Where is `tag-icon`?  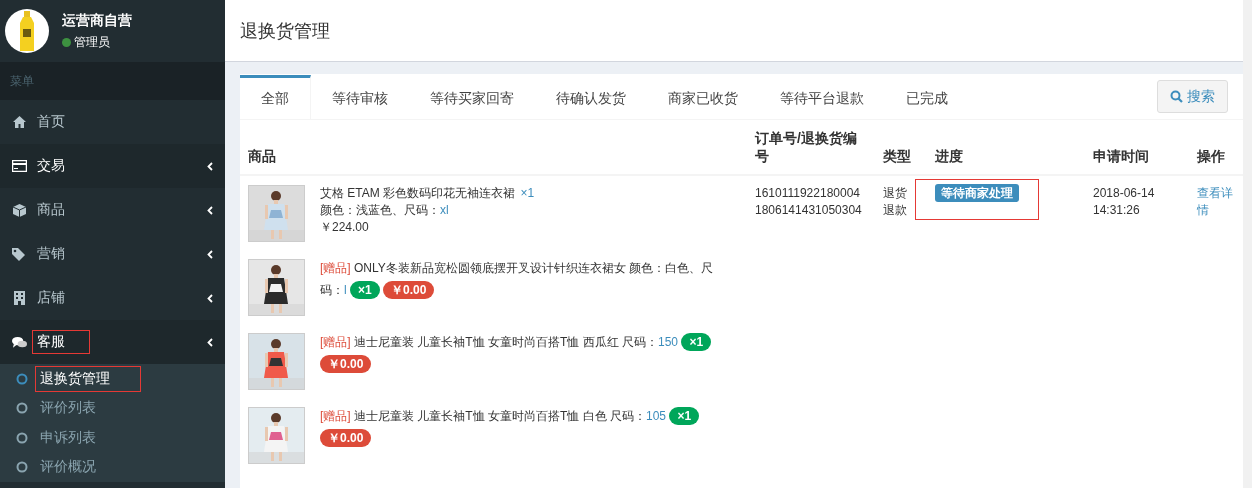
tag-icon is located at coordinates (19, 254).